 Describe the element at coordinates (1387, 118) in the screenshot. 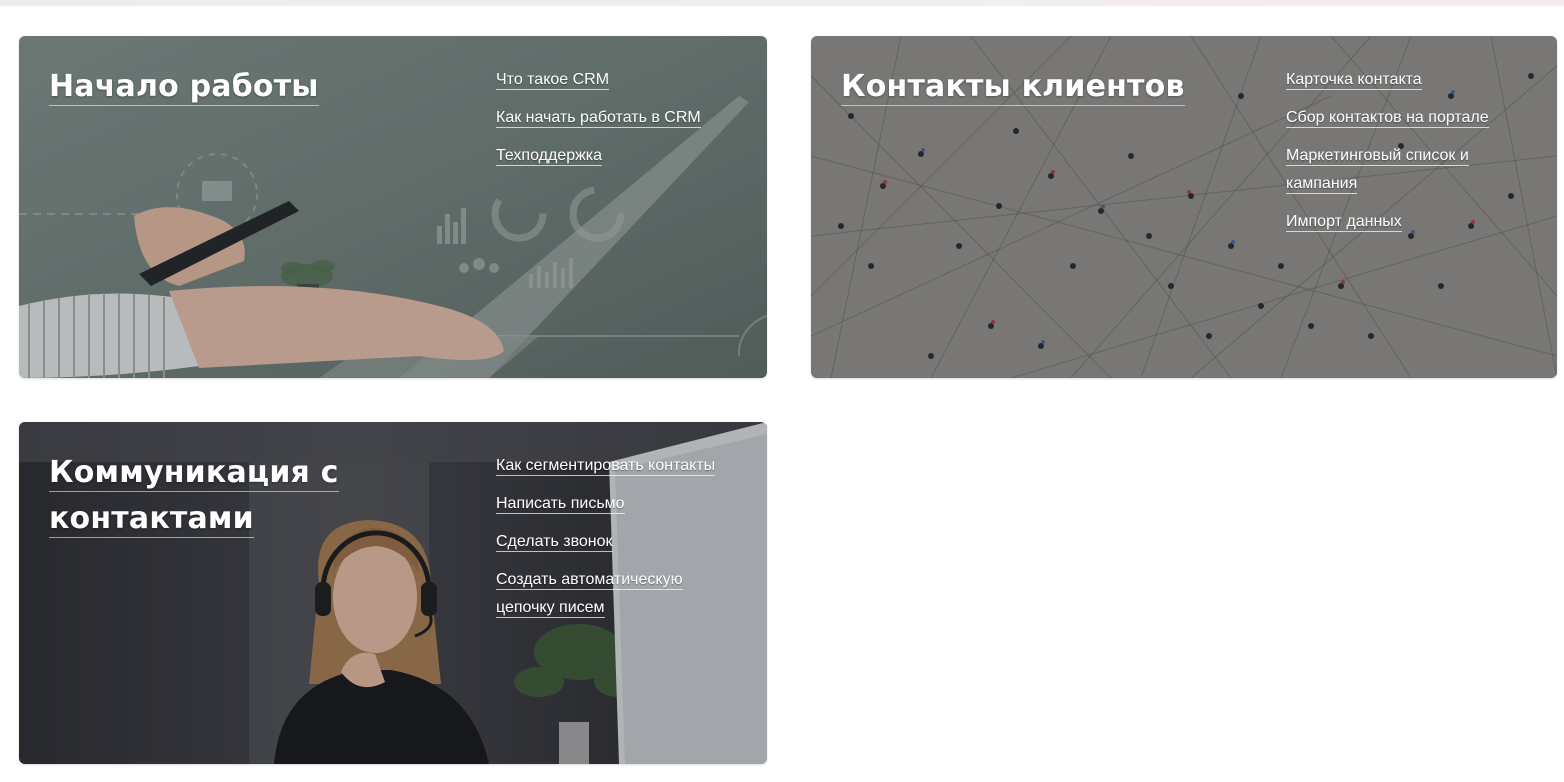

I see `link-collect-contacts: Сбор контактов на портале` at that location.